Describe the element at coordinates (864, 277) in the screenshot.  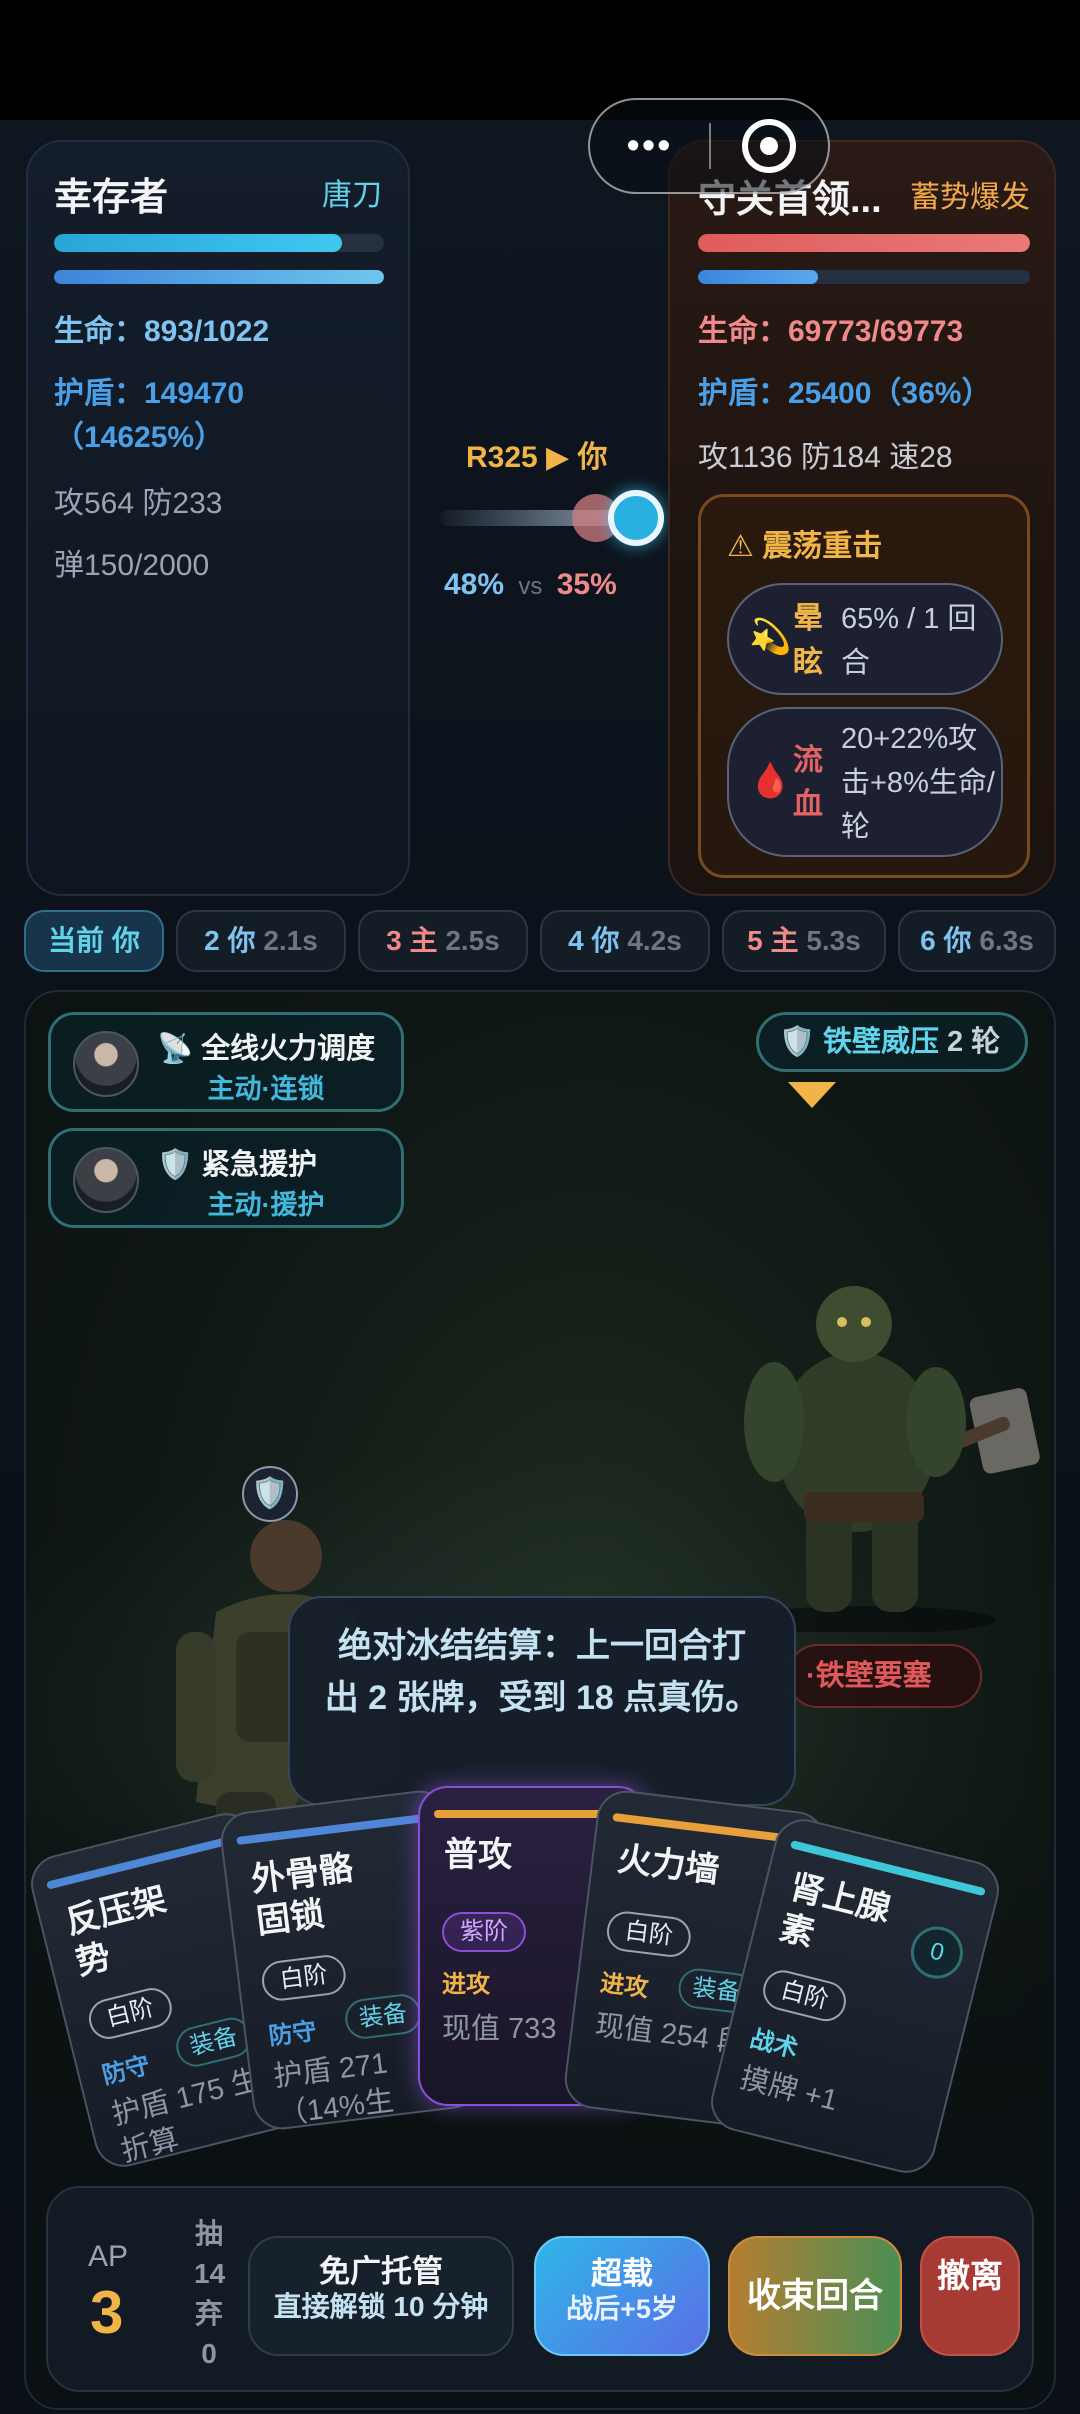
I see `enemy-shield-bar` at that location.